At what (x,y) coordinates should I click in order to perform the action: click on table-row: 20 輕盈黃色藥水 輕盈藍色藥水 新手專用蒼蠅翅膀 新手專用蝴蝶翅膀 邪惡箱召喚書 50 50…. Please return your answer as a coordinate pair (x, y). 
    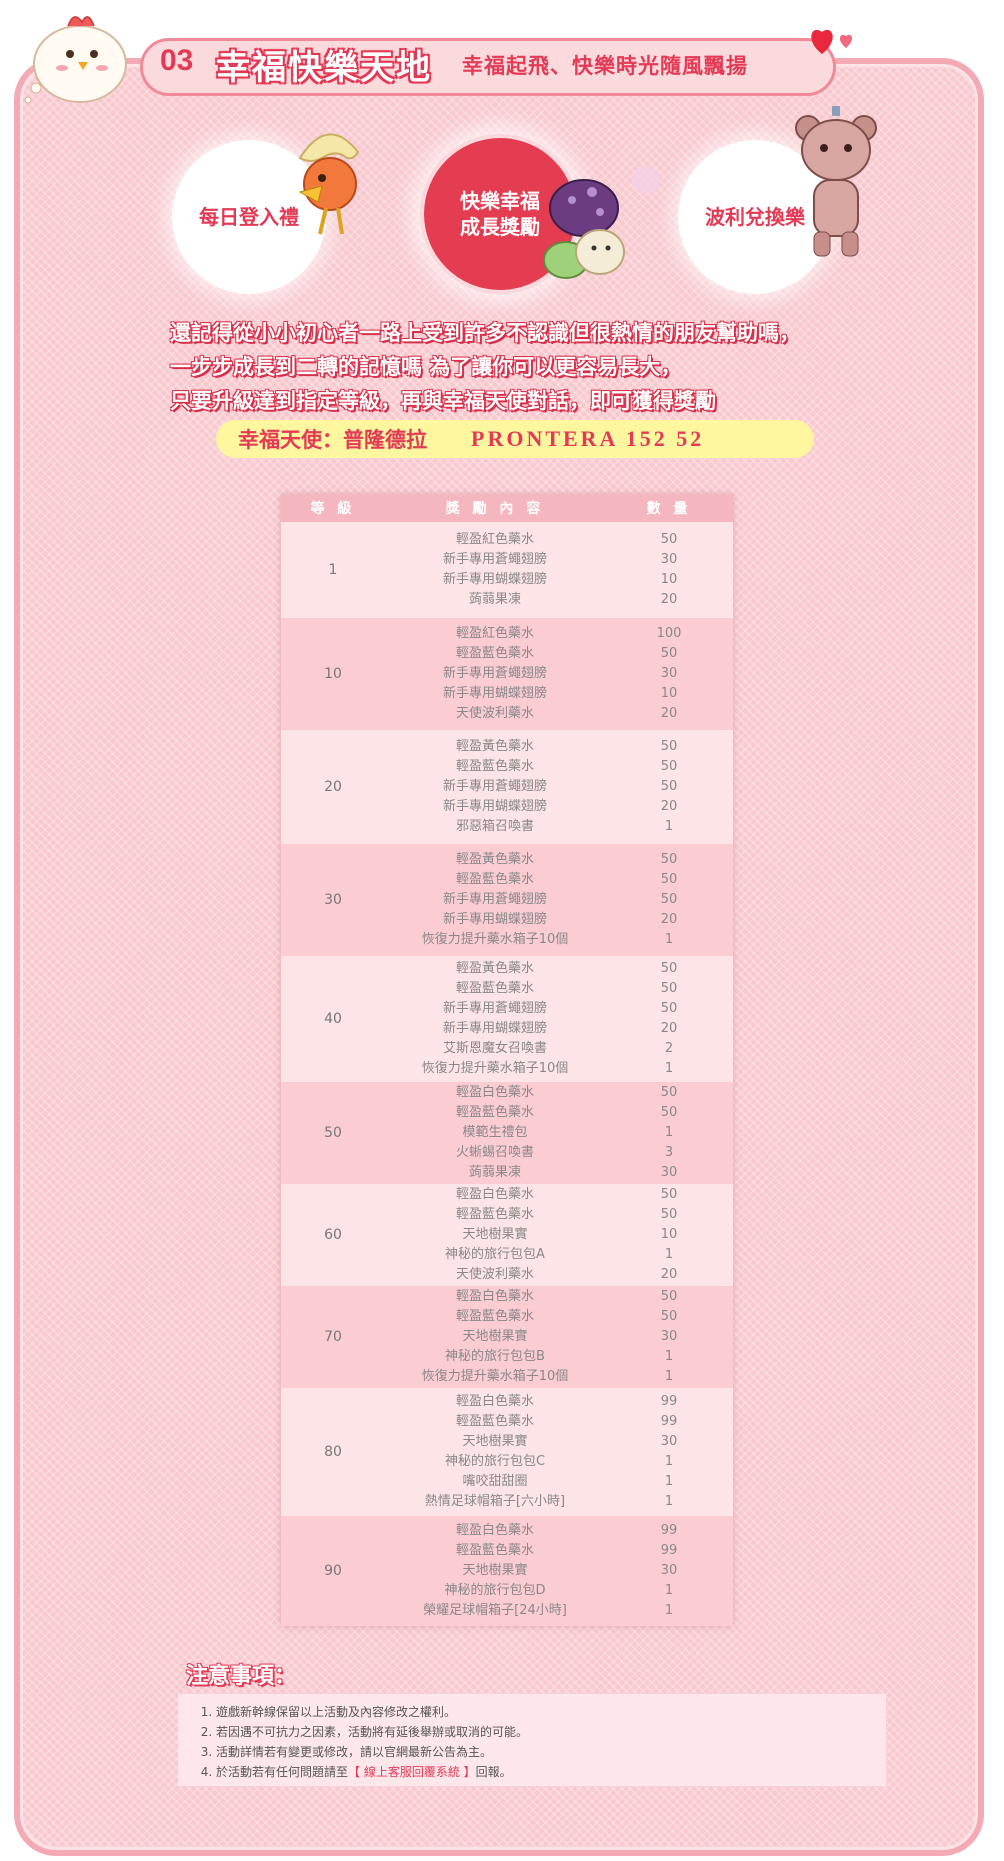
    Looking at the image, I should click on (507, 787).